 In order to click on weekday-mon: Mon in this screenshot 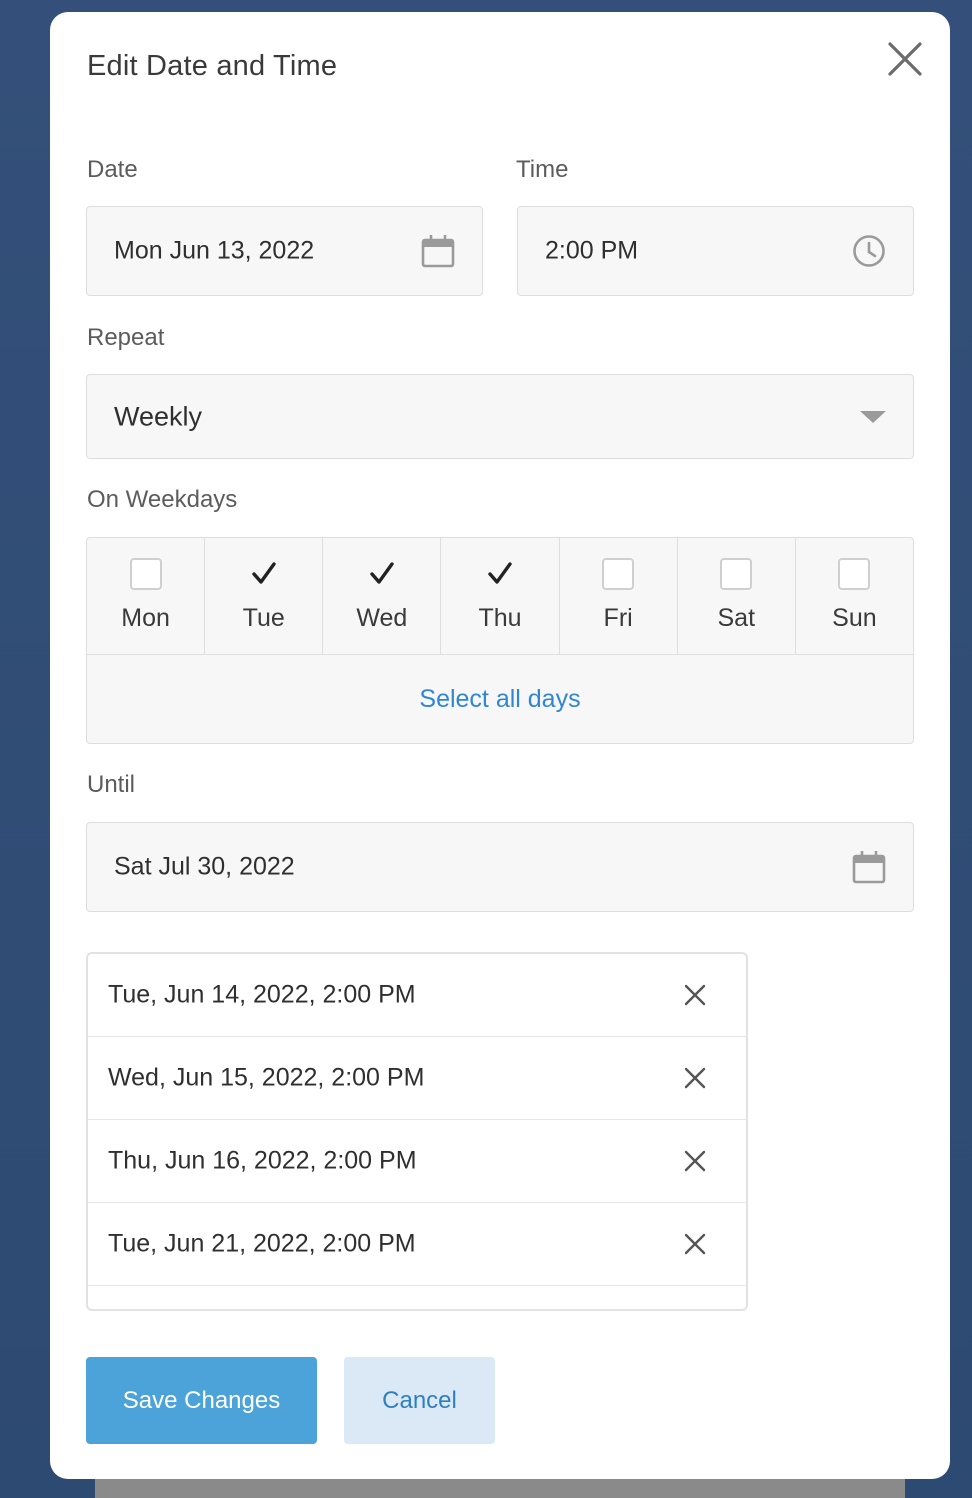, I will do `click(146, 596)`.